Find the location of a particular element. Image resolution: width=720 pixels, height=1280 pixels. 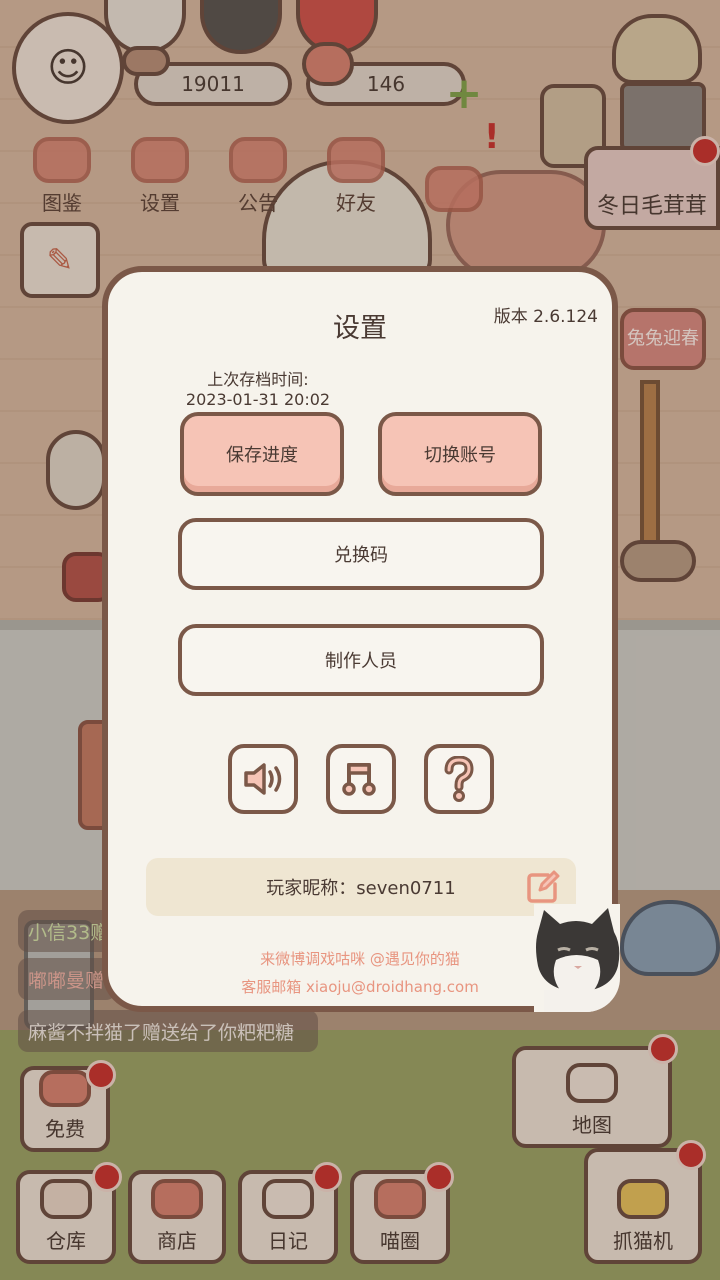

last-save-label: 上次存档时间: is located at coordinates (258, 379).